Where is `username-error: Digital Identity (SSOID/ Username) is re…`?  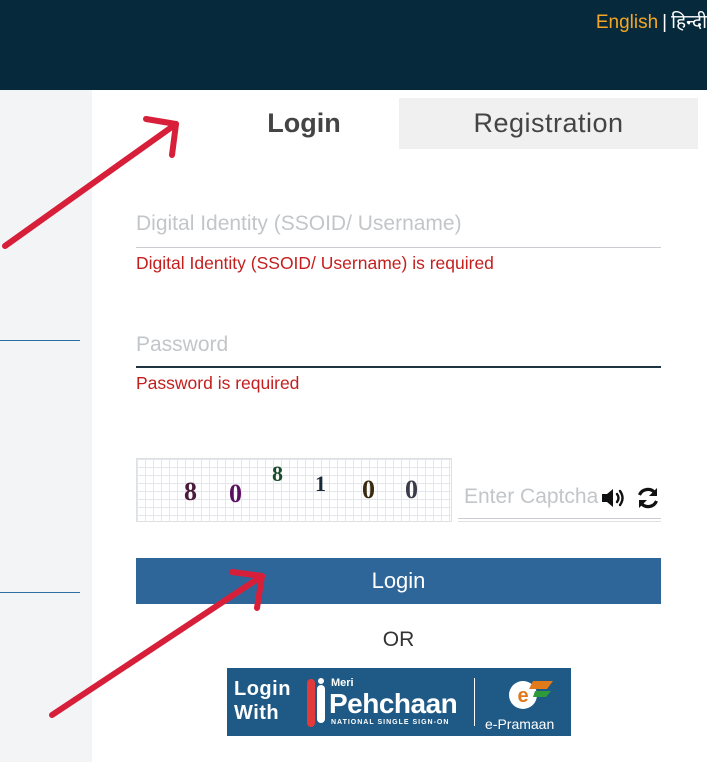 username-error: Digital Identity (SSOID/ Username) is re… is located at coordinates (315, 263).